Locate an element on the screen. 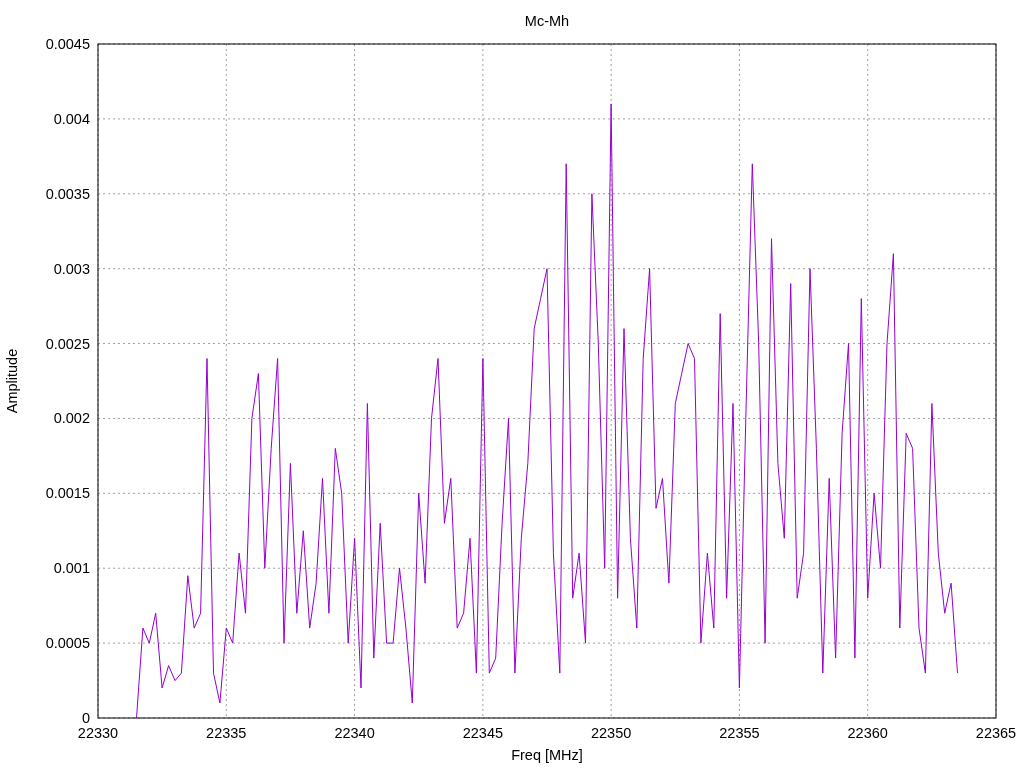 The image size is (1024, 768). tick-label: 0.002 is located at coordinates (71, 418).